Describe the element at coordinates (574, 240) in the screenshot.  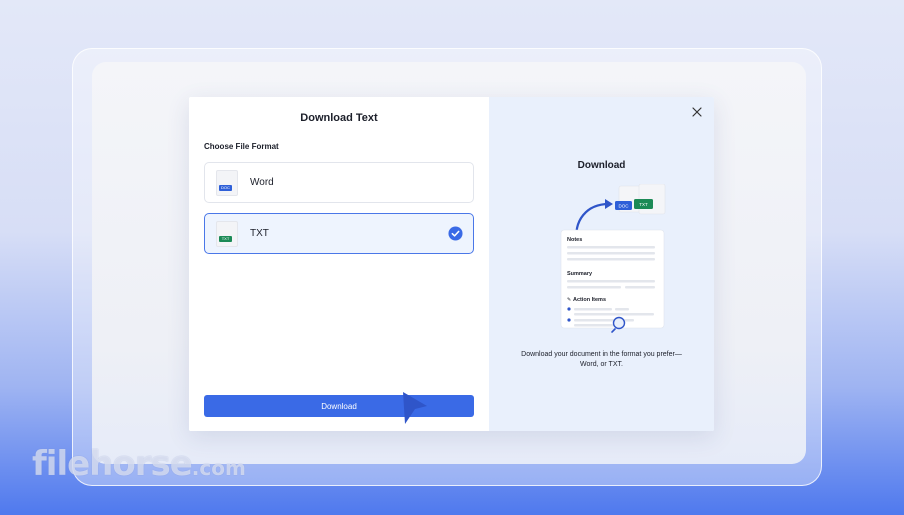
I see `illustration-notes-heading: Notes` at that location.